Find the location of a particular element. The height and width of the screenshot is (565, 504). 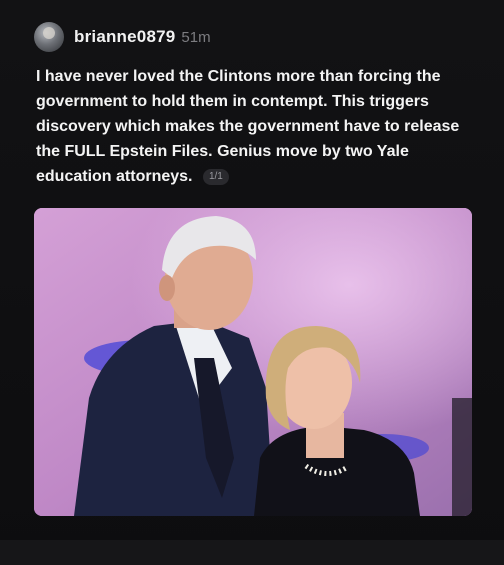

avatar is located at coordinates (49, 37).